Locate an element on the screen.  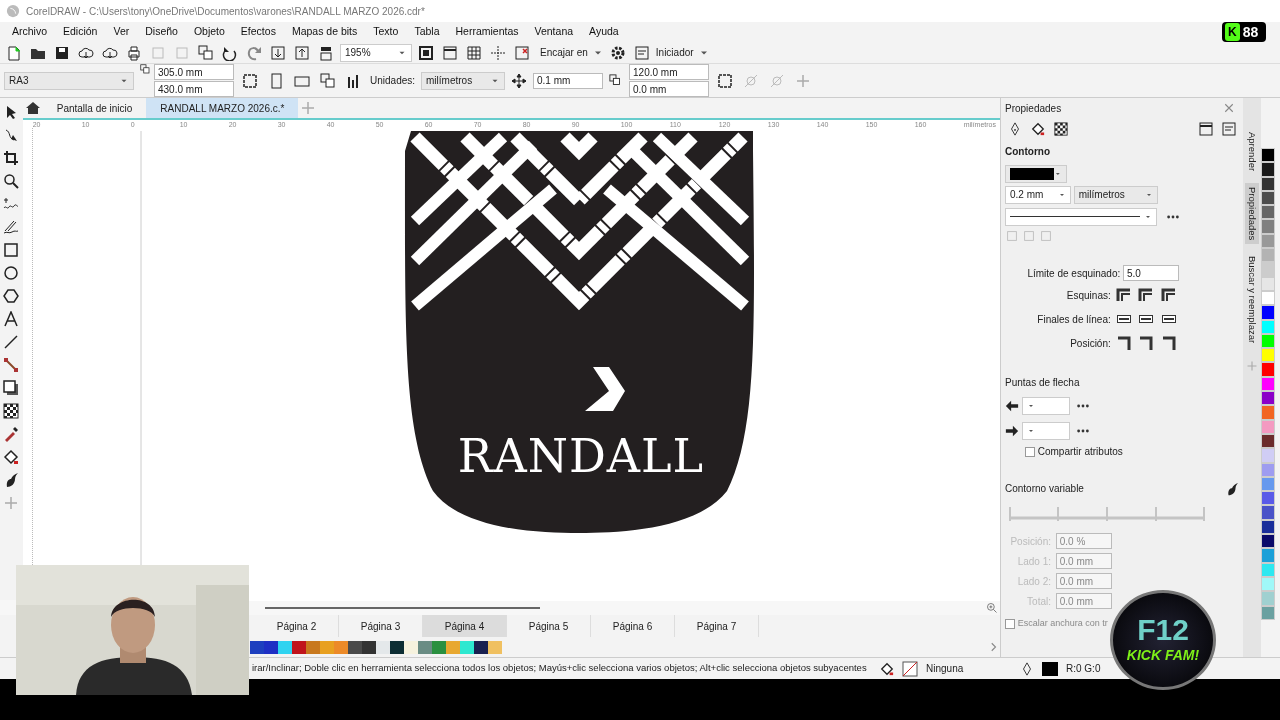
zoom-value: 195% is located at coordinates (358, 53).